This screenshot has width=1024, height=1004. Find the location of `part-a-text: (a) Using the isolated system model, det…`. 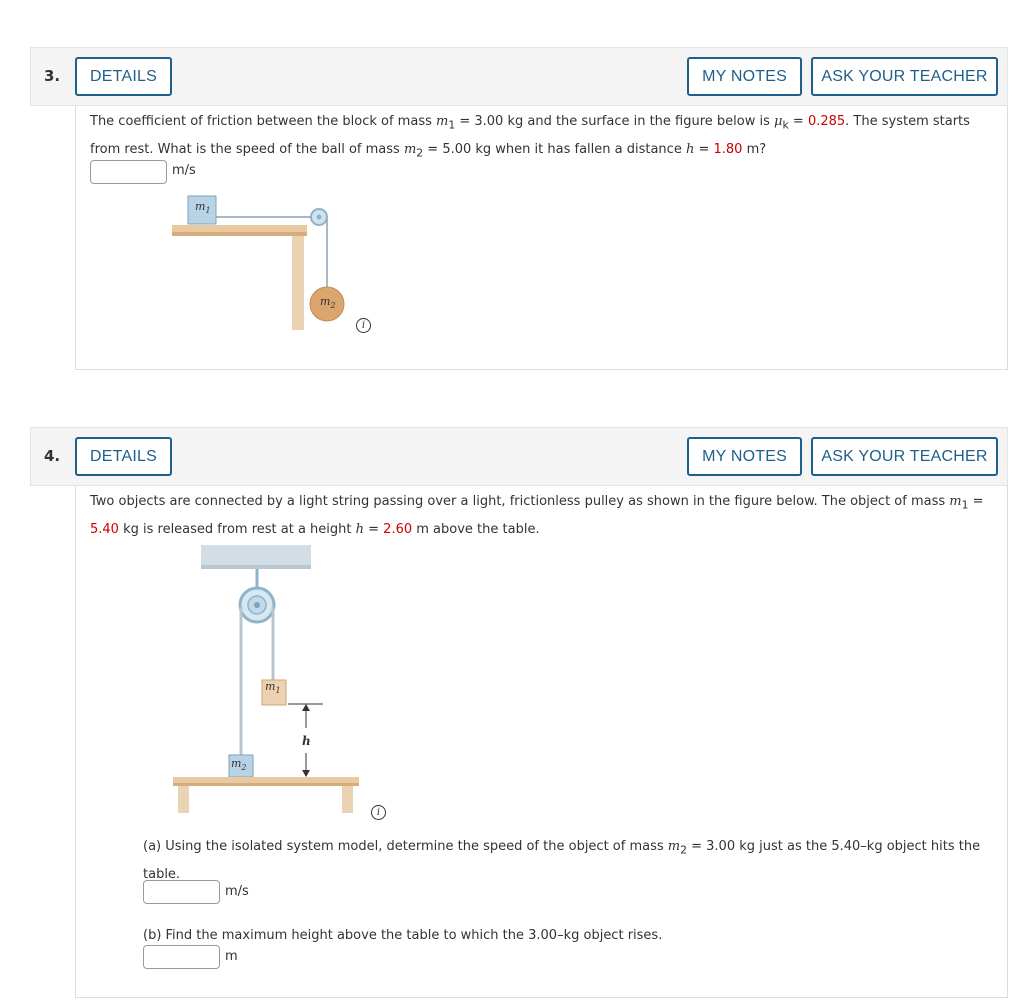

part-a-text: (a) Using the isolated system model, det… is located at coordinates (574, 861).